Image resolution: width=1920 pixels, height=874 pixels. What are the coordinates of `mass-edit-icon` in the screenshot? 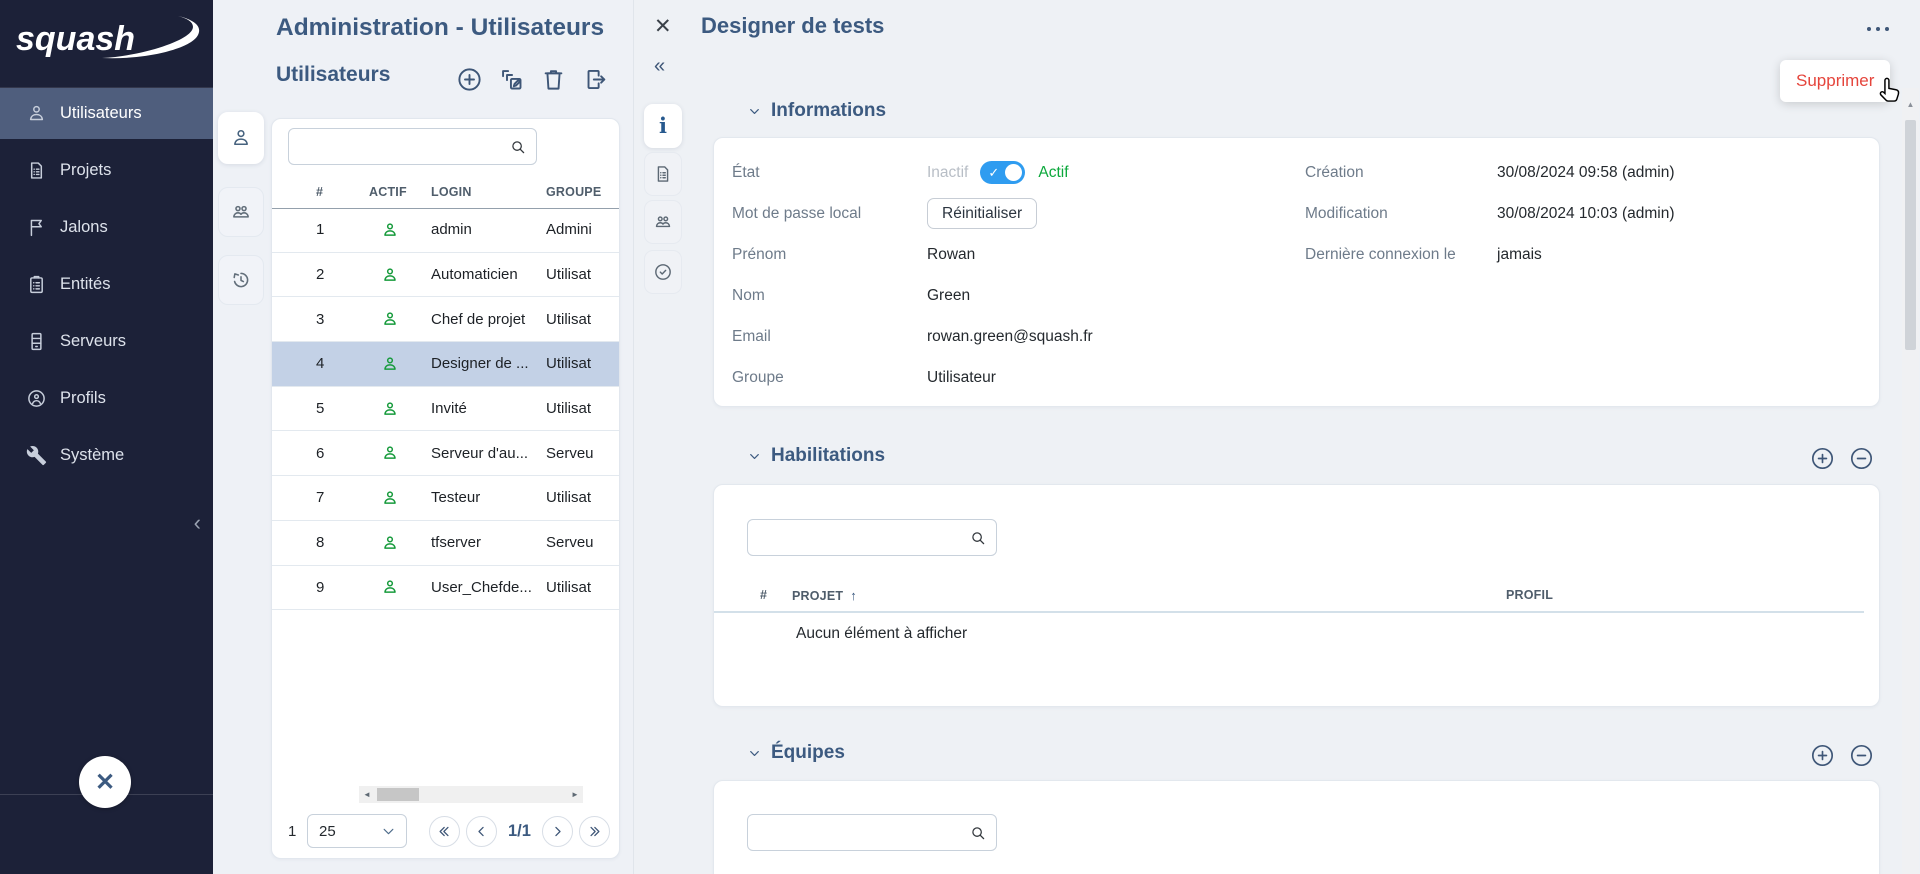 It's located at (512, 80).